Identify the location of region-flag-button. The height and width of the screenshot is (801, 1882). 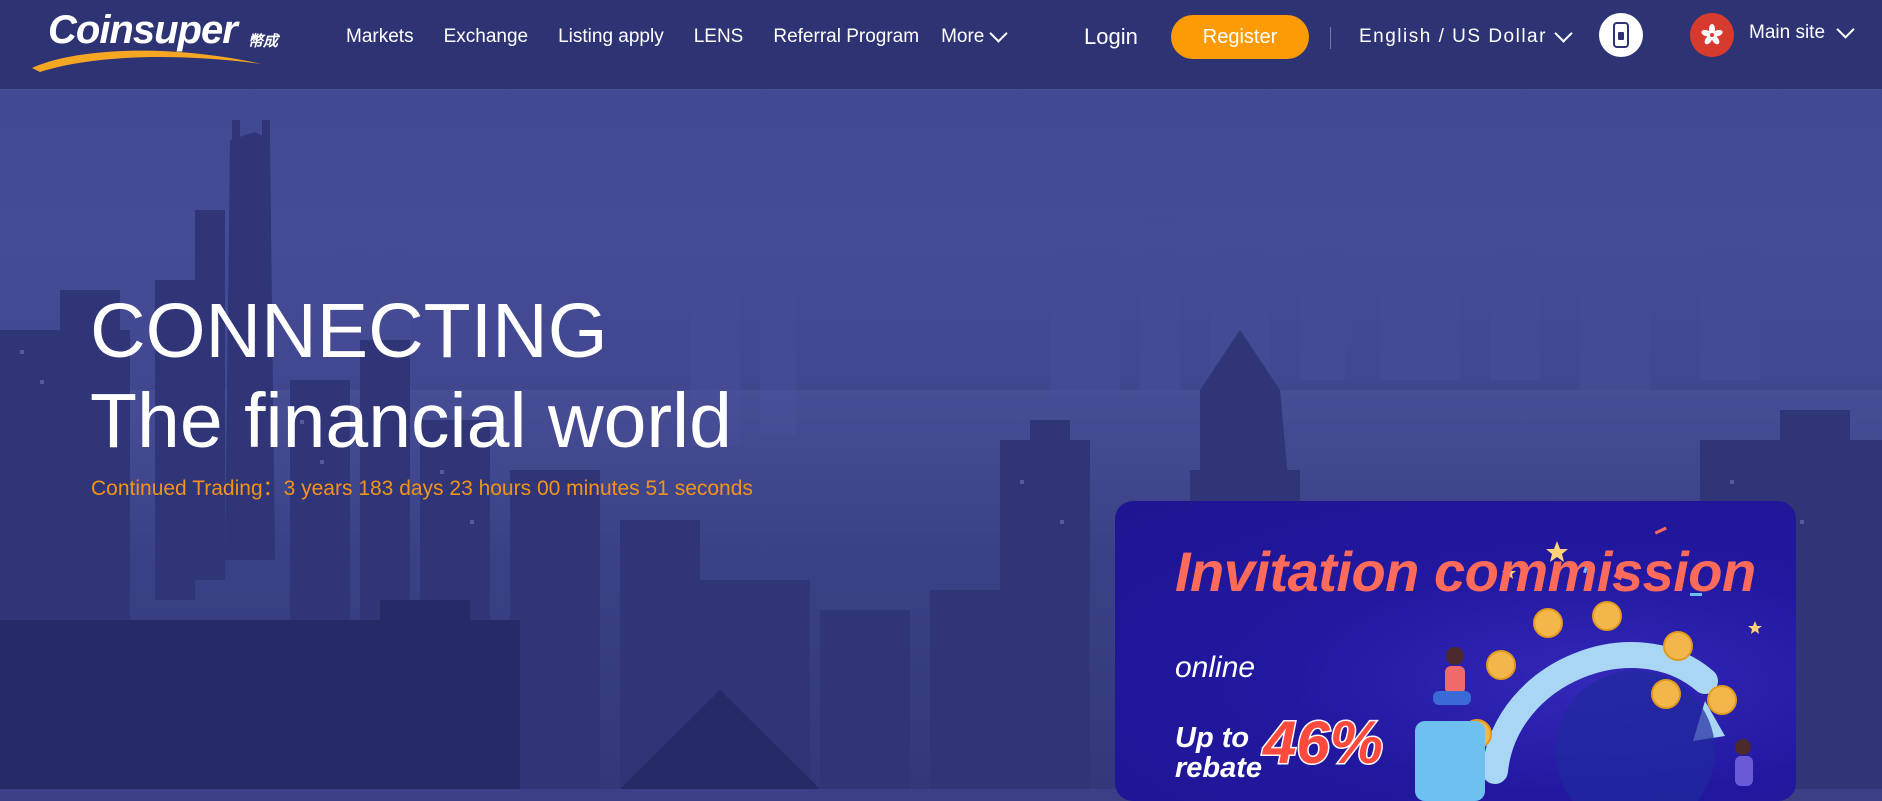
(1712, 35).